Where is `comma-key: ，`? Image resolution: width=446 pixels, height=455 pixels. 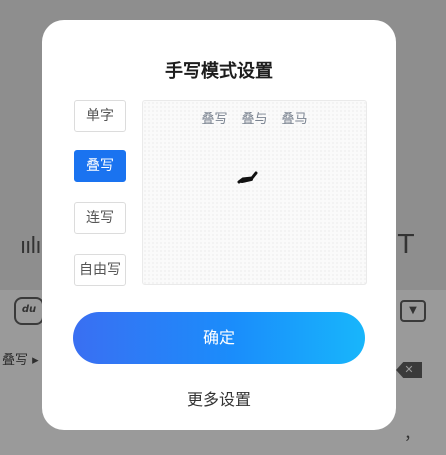
comma-key: ， is located at coordinates (412, 433).